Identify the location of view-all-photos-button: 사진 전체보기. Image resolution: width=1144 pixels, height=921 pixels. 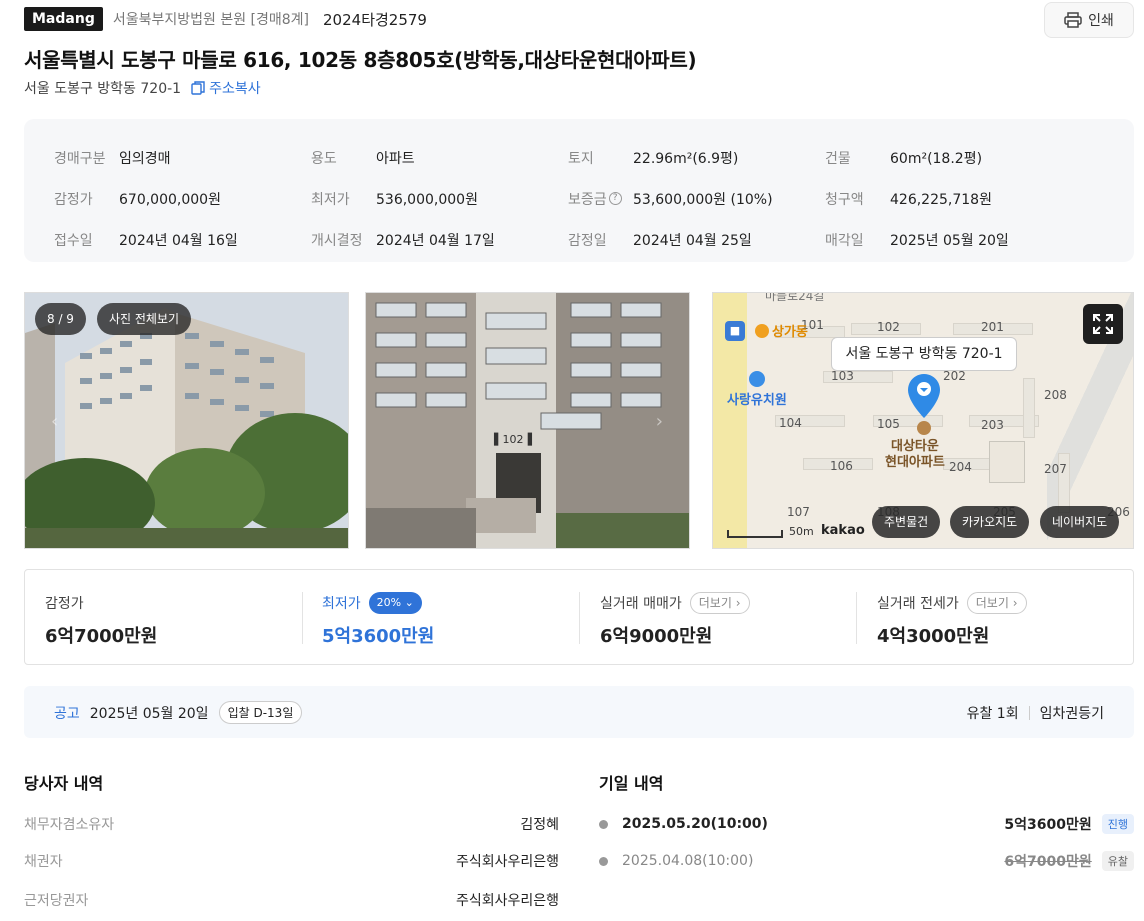
(144, 319).